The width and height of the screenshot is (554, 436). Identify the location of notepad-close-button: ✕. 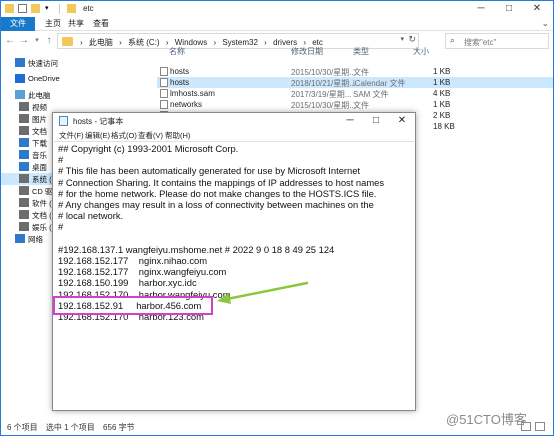
(402, 121).